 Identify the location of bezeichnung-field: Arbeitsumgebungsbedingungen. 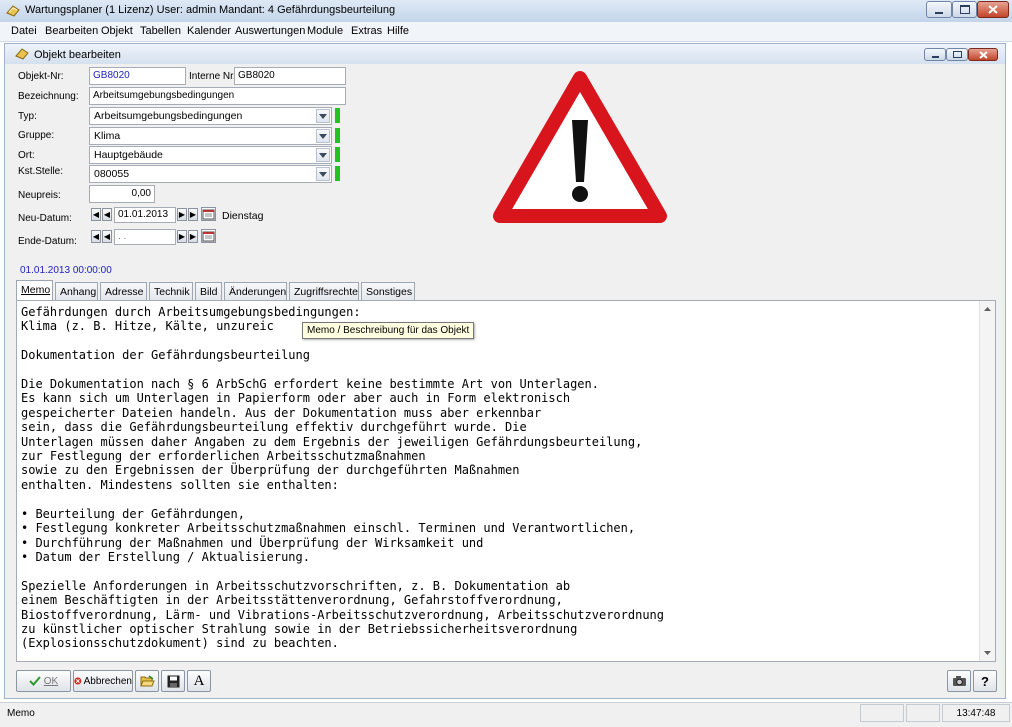
(217, 96).